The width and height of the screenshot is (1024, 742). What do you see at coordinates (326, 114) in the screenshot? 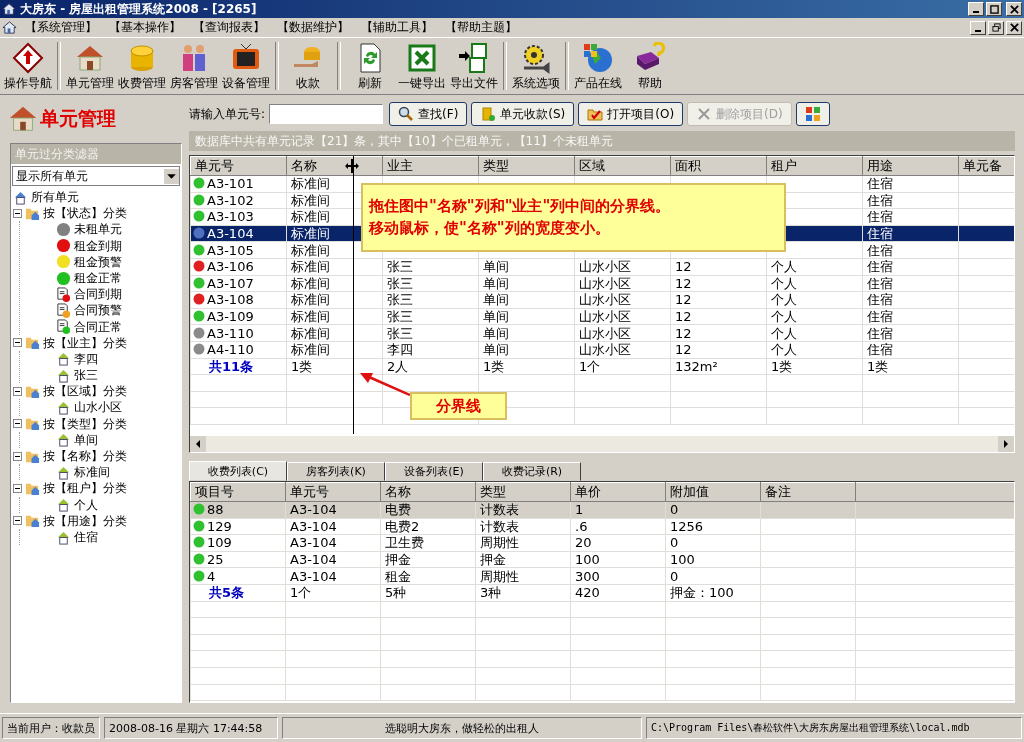
I see `unit-number-field` at bounding box center [326, 114].